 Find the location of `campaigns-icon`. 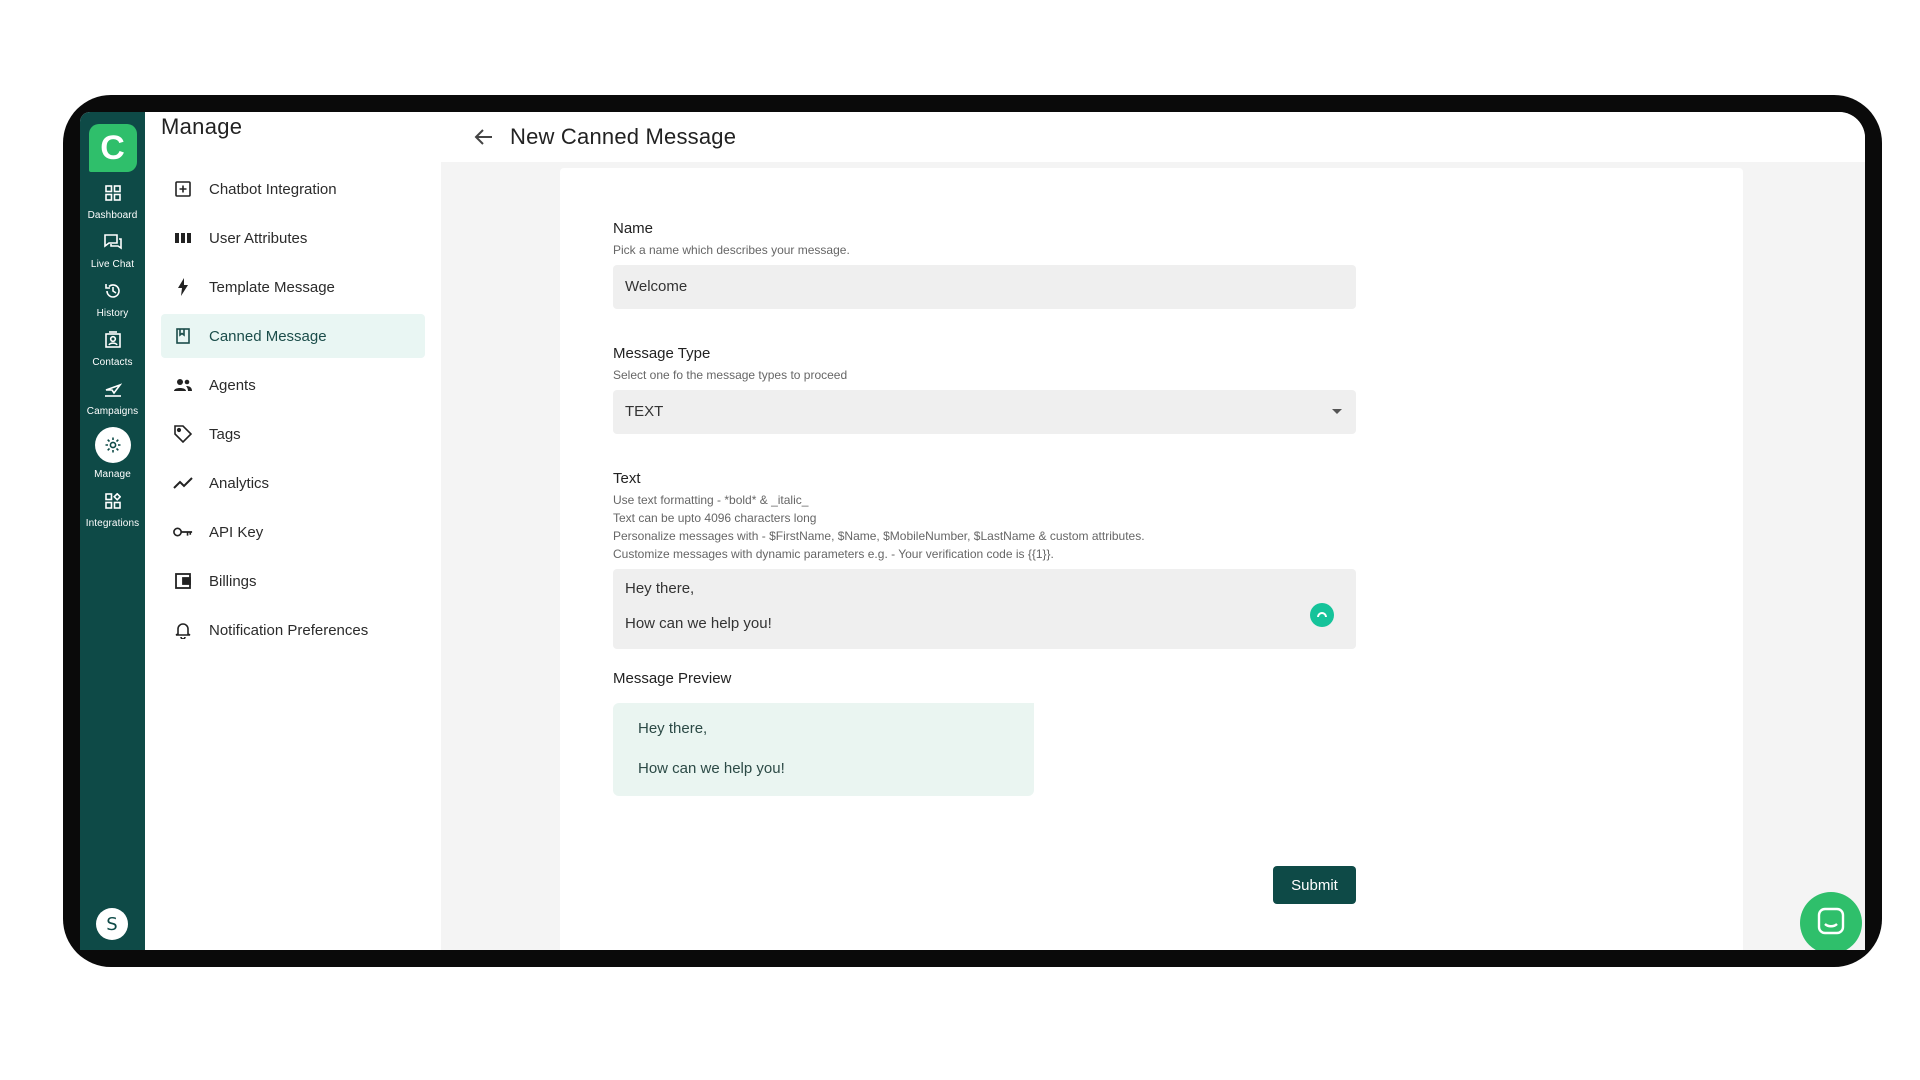

campaigns-icon is located at coordinates (113, 389).